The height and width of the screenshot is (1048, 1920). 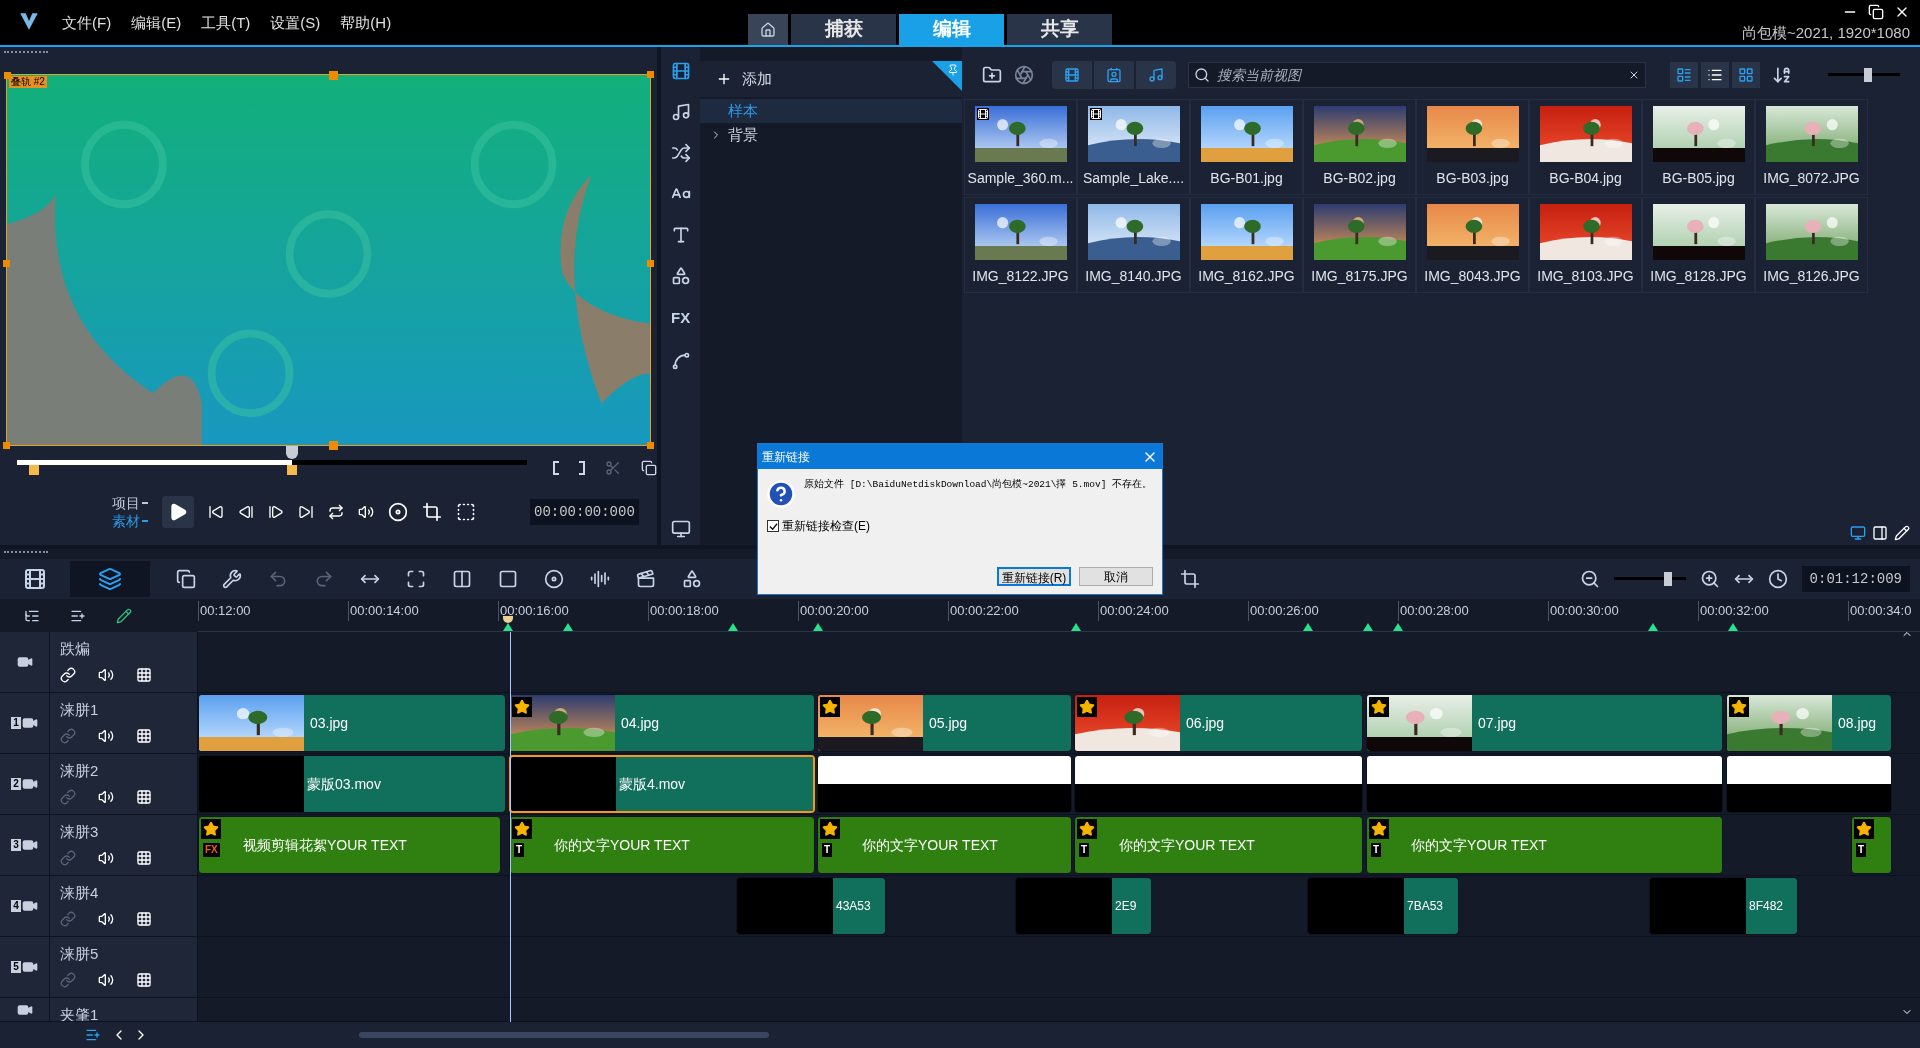 What do you see at coordinates (126, 503) in the screenshot?
I see `mode-option: 项目` at bounding box center [126, 503].